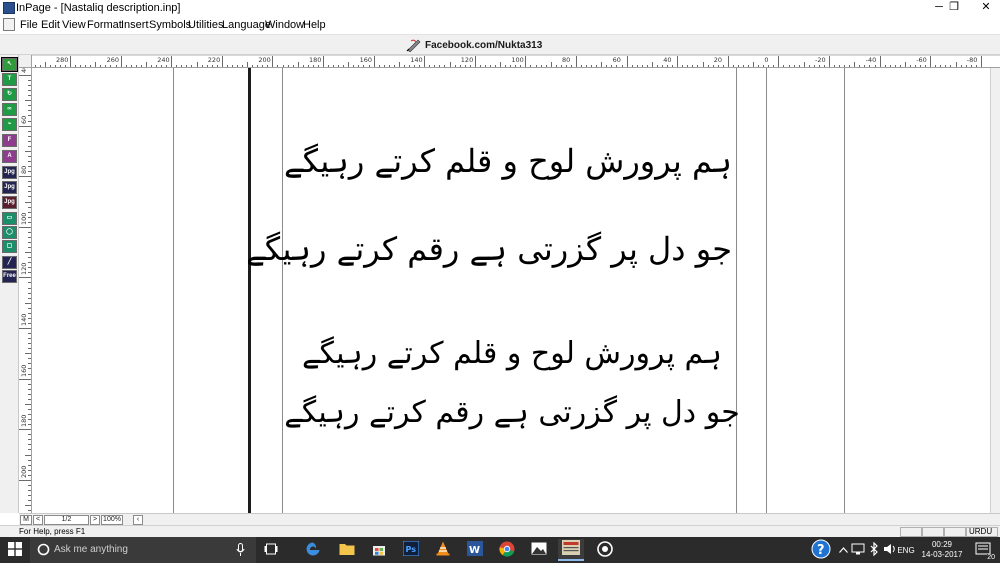 The width and height of the screenshot is (1000, 563). What do you see at coordinates (766, 290) in the screenshot?
I see `column-guide` at bounding box center [766, 290].